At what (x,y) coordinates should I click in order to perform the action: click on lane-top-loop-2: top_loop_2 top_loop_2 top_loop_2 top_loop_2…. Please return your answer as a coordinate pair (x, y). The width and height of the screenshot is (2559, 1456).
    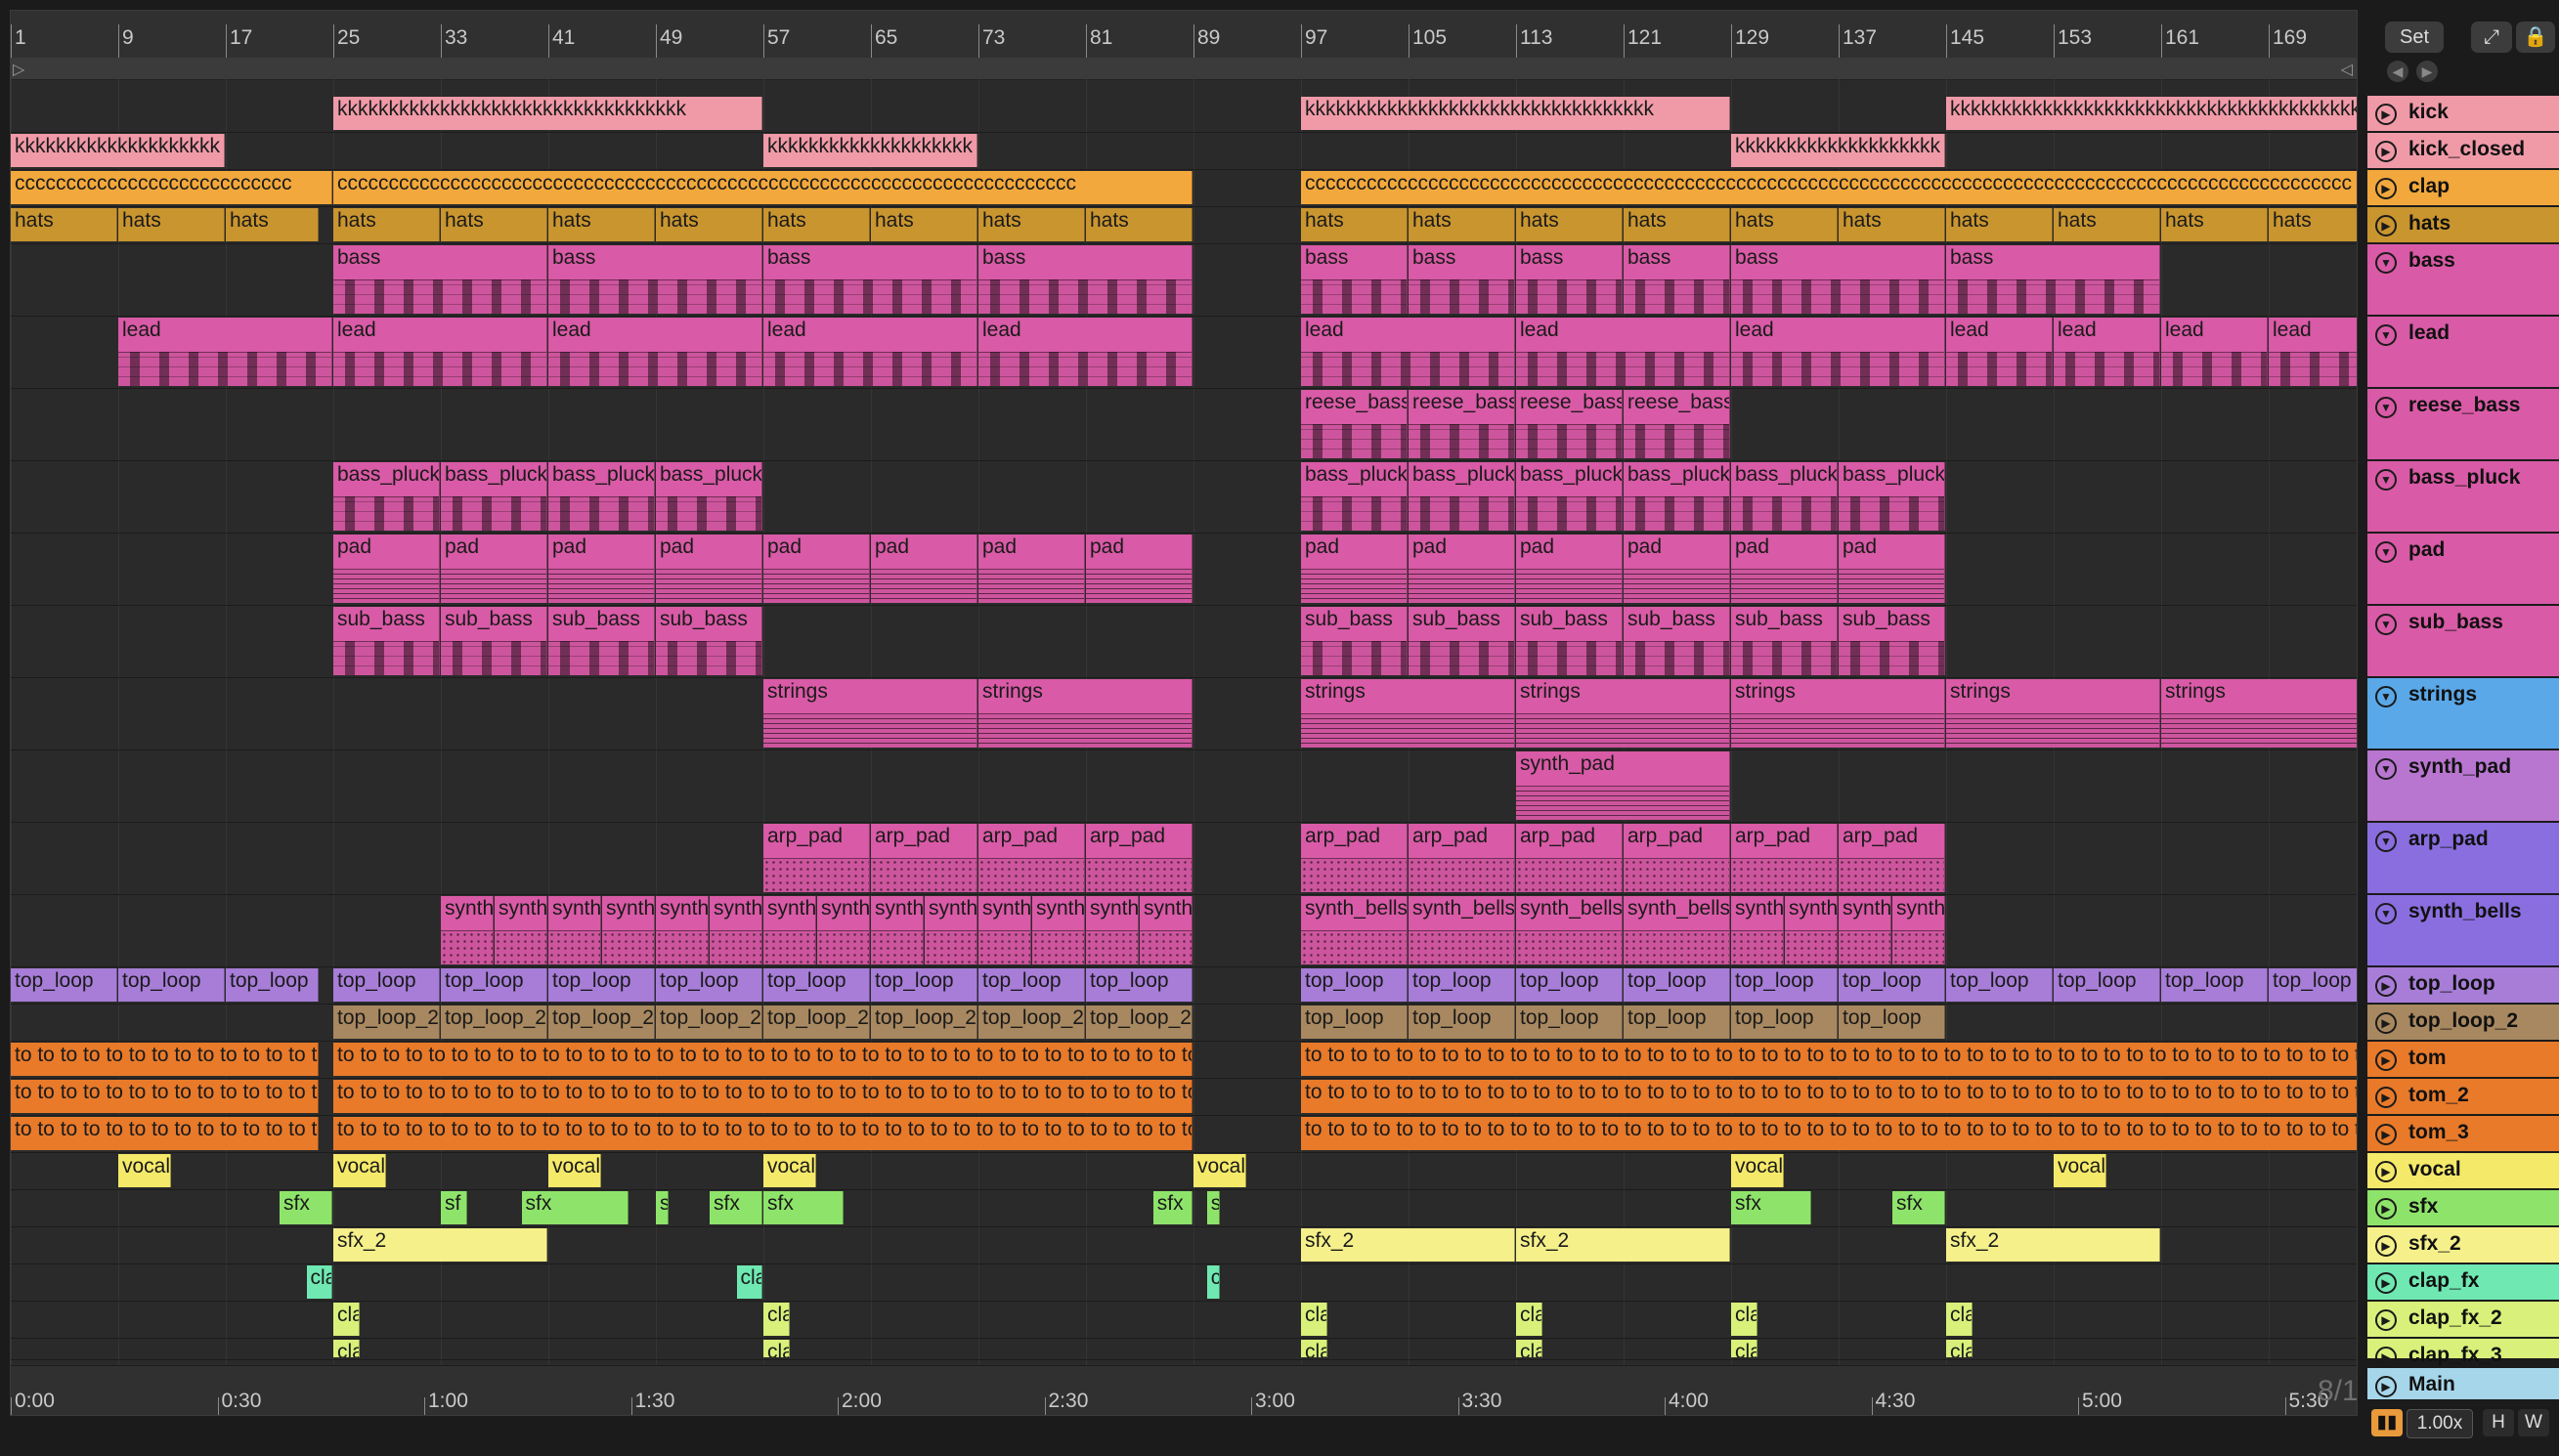
    Looking at the image, I should click on (1184, 1023).